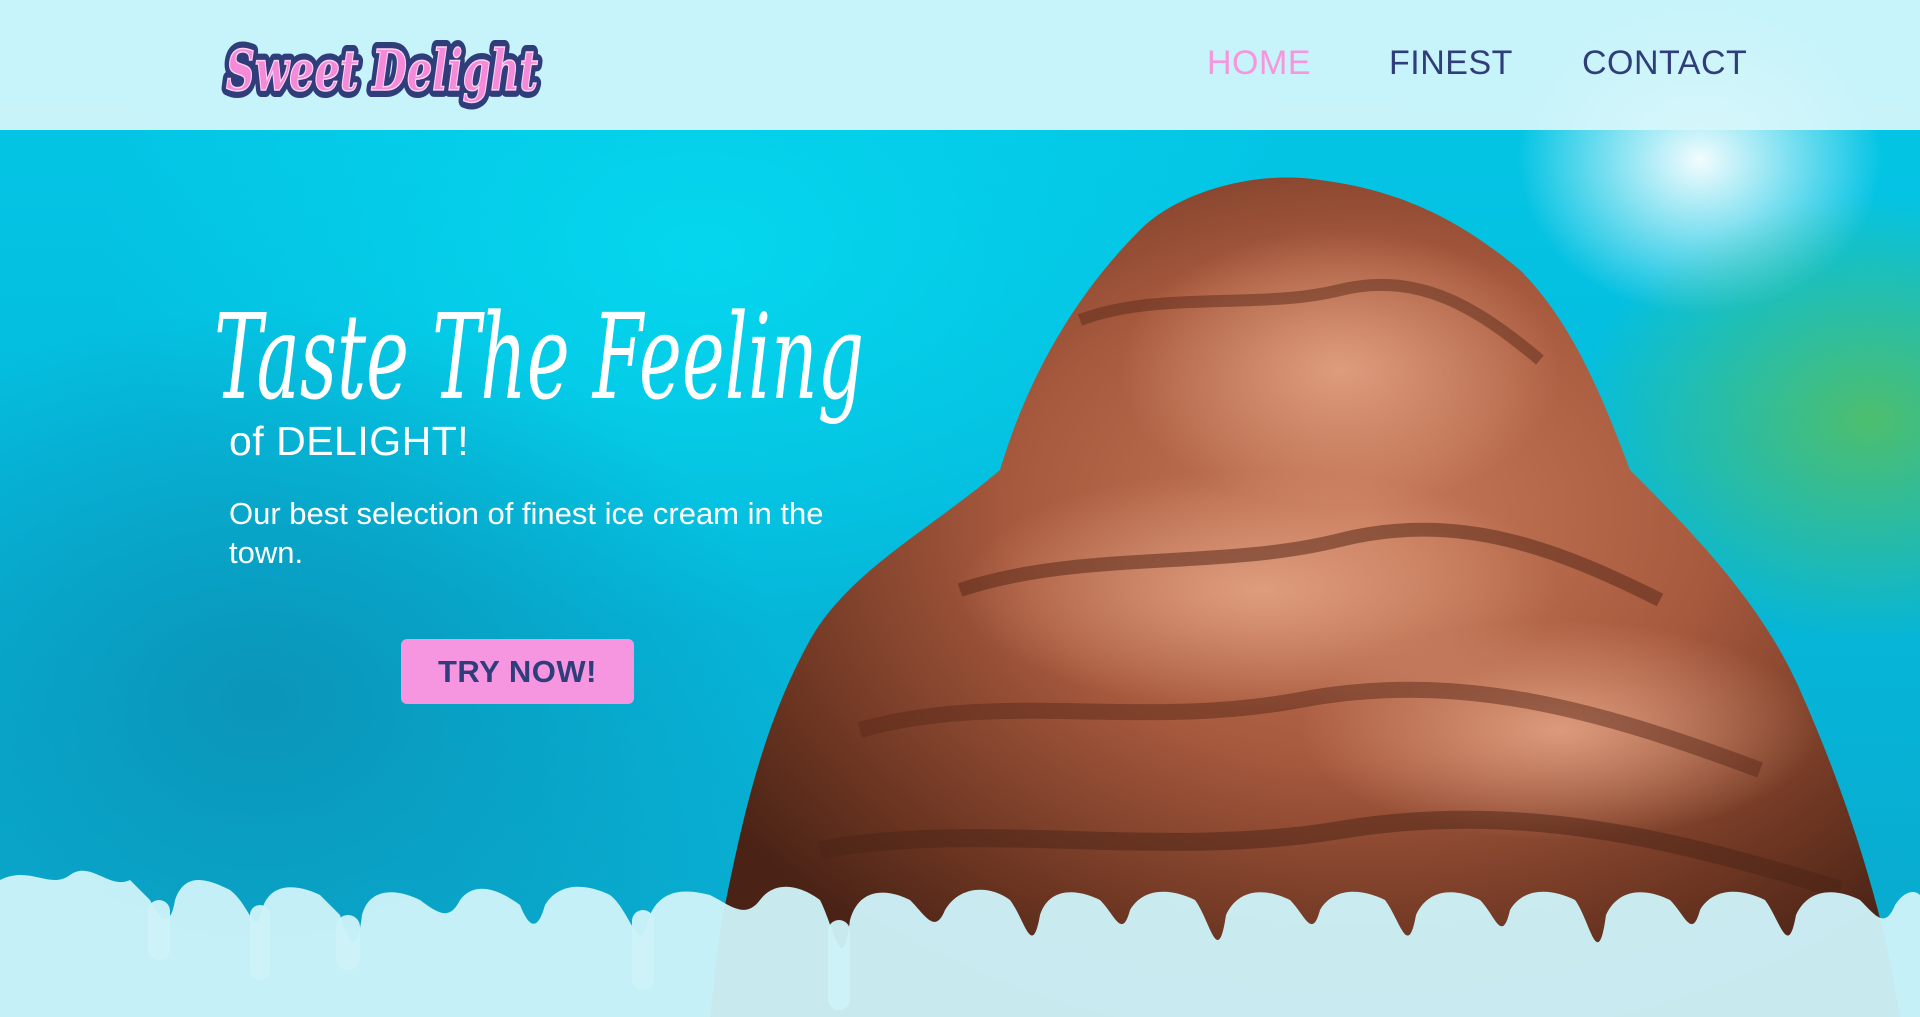 The height and width of the screenshot is (1017, 1920). I want to click on nav-contact-link: CONTACT, so click(1664, 63).